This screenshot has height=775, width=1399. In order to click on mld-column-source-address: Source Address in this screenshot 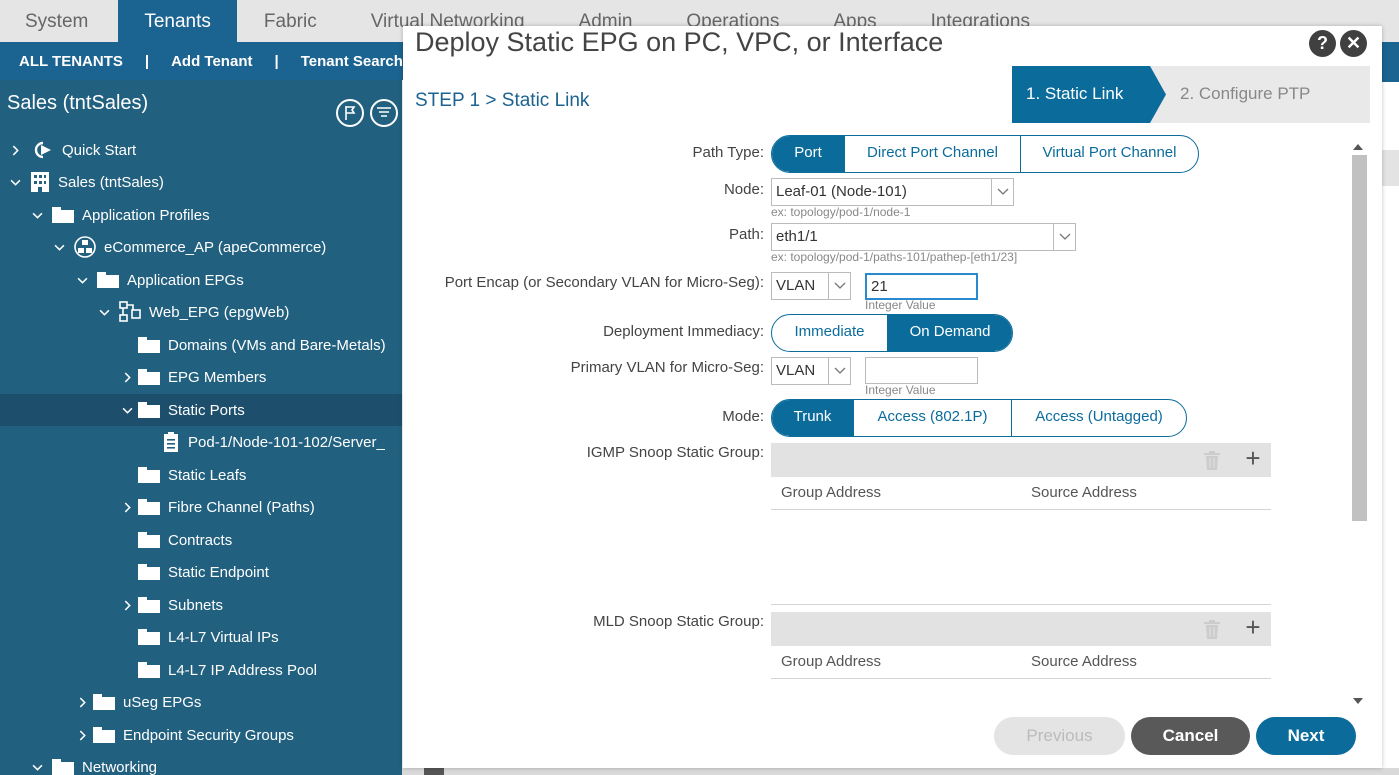, I will do `click(1084, 661)`.